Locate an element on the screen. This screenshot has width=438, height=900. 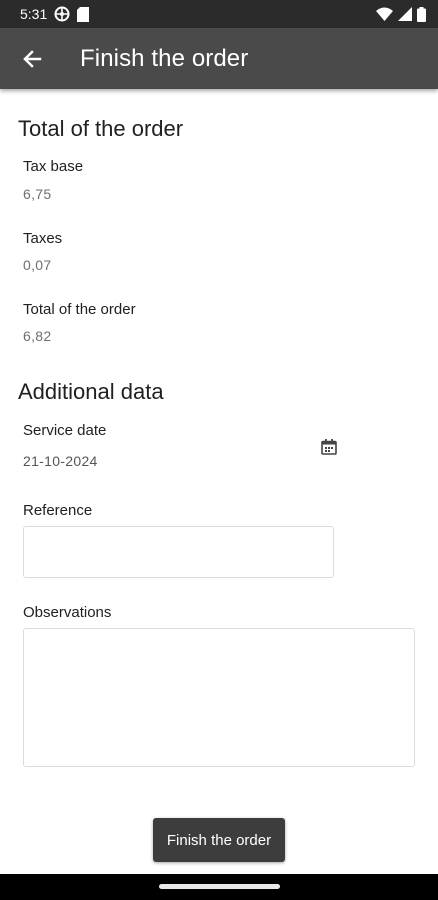
taxes-label: Taxes is located at coordinates (43, 238).